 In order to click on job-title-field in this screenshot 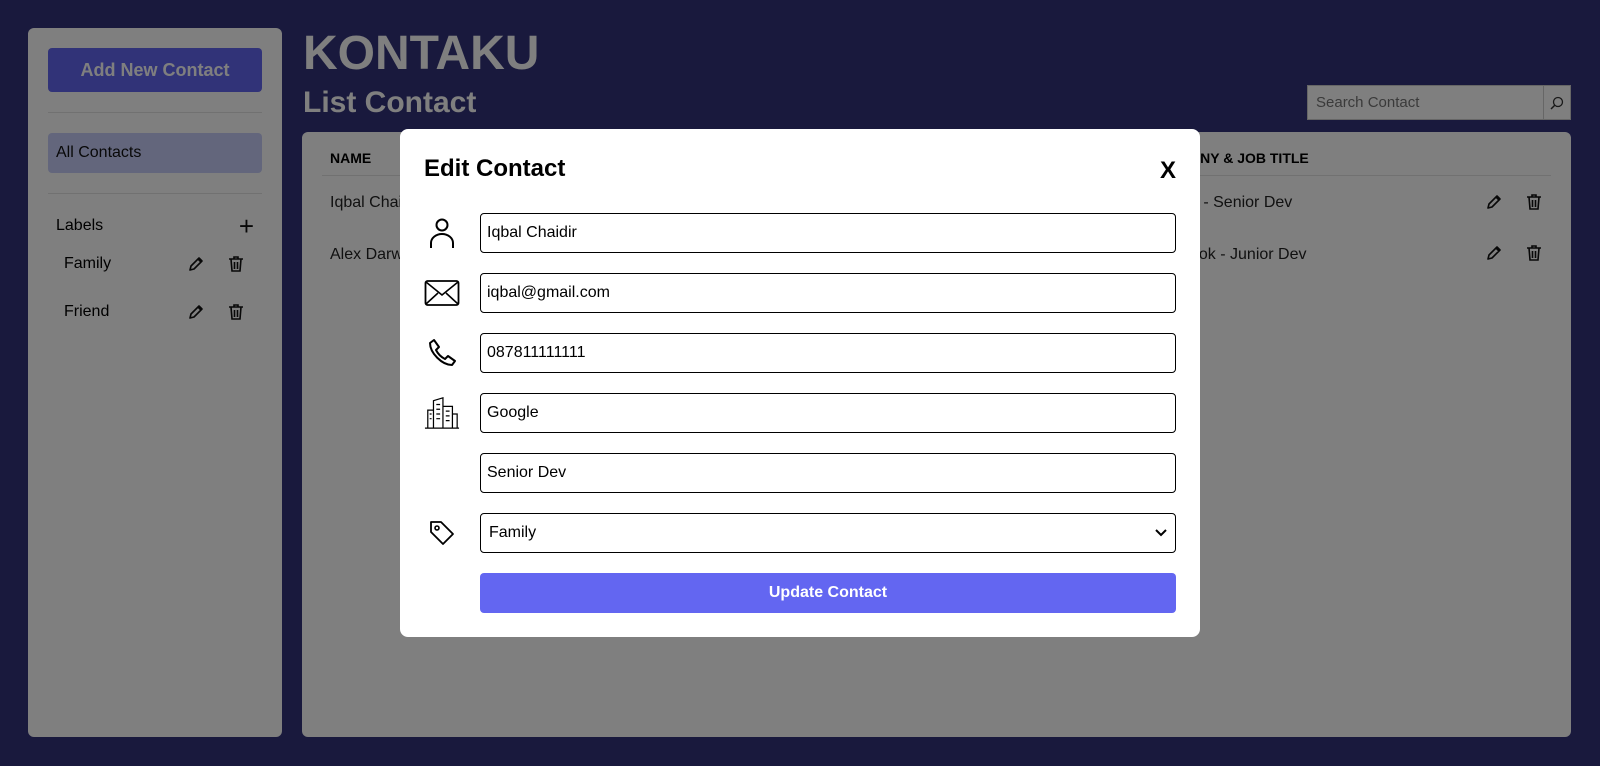, I will do `click(828, 473)`.